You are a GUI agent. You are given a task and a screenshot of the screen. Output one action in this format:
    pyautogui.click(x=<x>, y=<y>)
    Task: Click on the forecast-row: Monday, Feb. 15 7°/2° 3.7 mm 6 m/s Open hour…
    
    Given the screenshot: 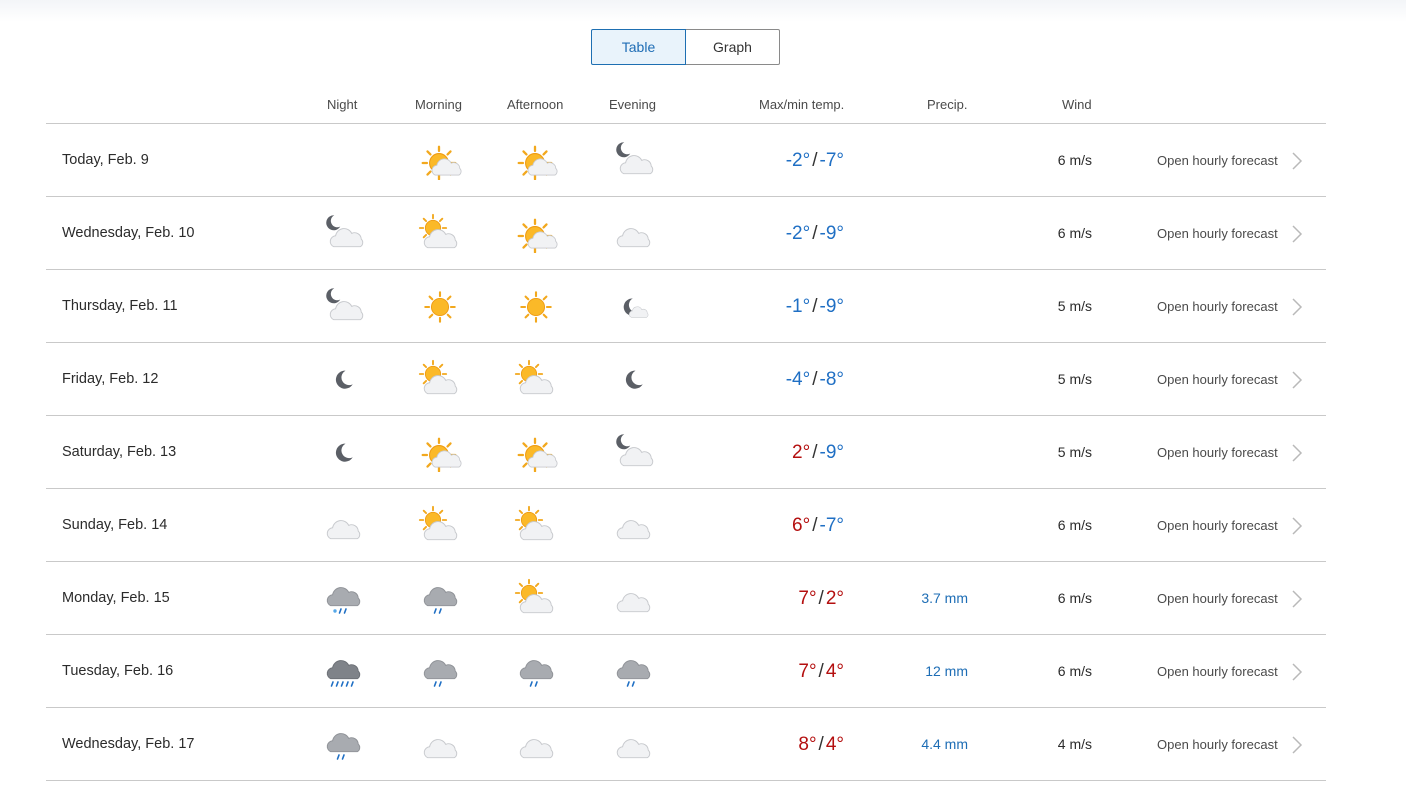 What is the action you would take?
    pyautogui.click(x=686, y=598)
    